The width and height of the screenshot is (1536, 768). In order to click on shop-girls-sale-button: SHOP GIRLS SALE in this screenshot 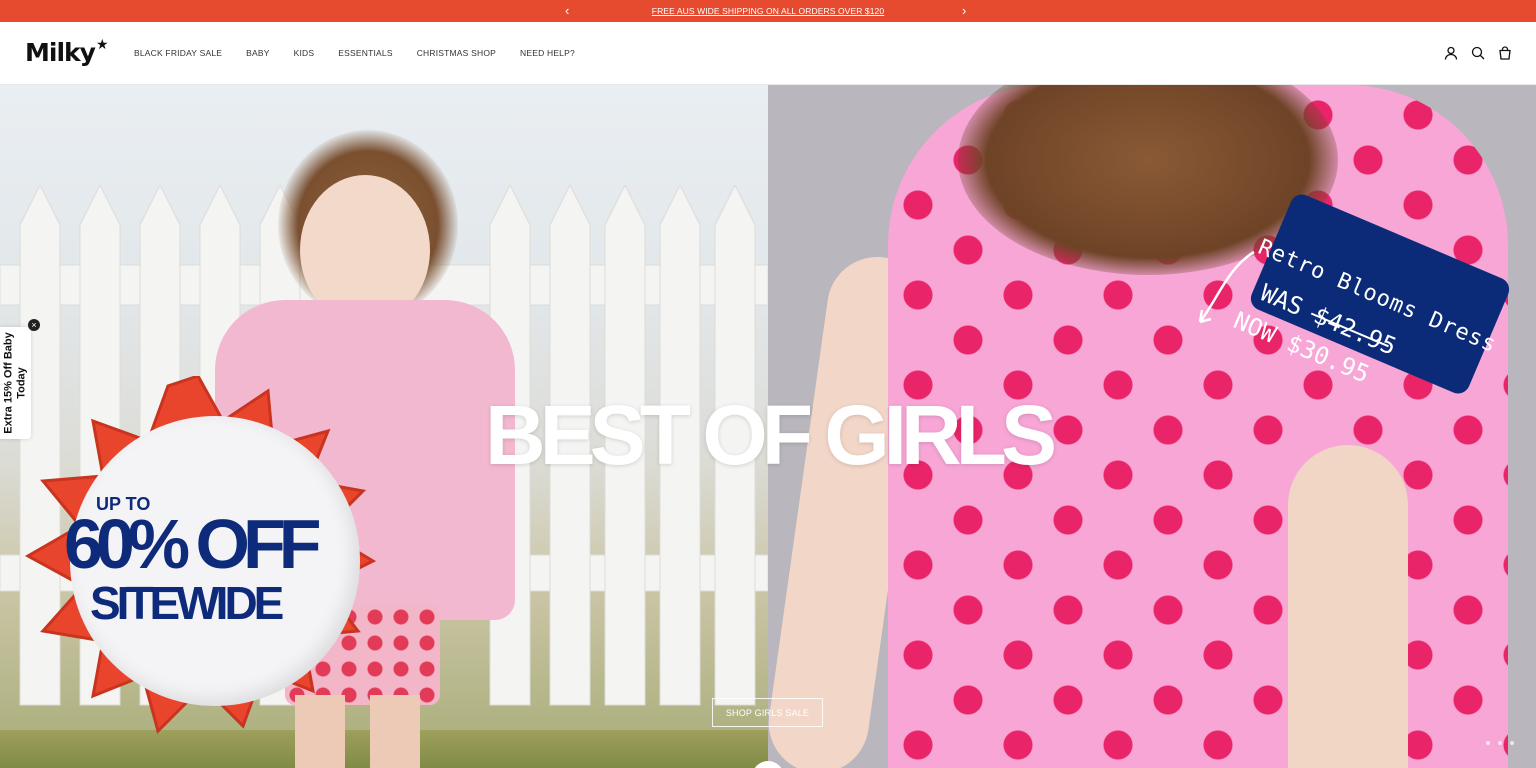, I will do `click(767, 712)`.